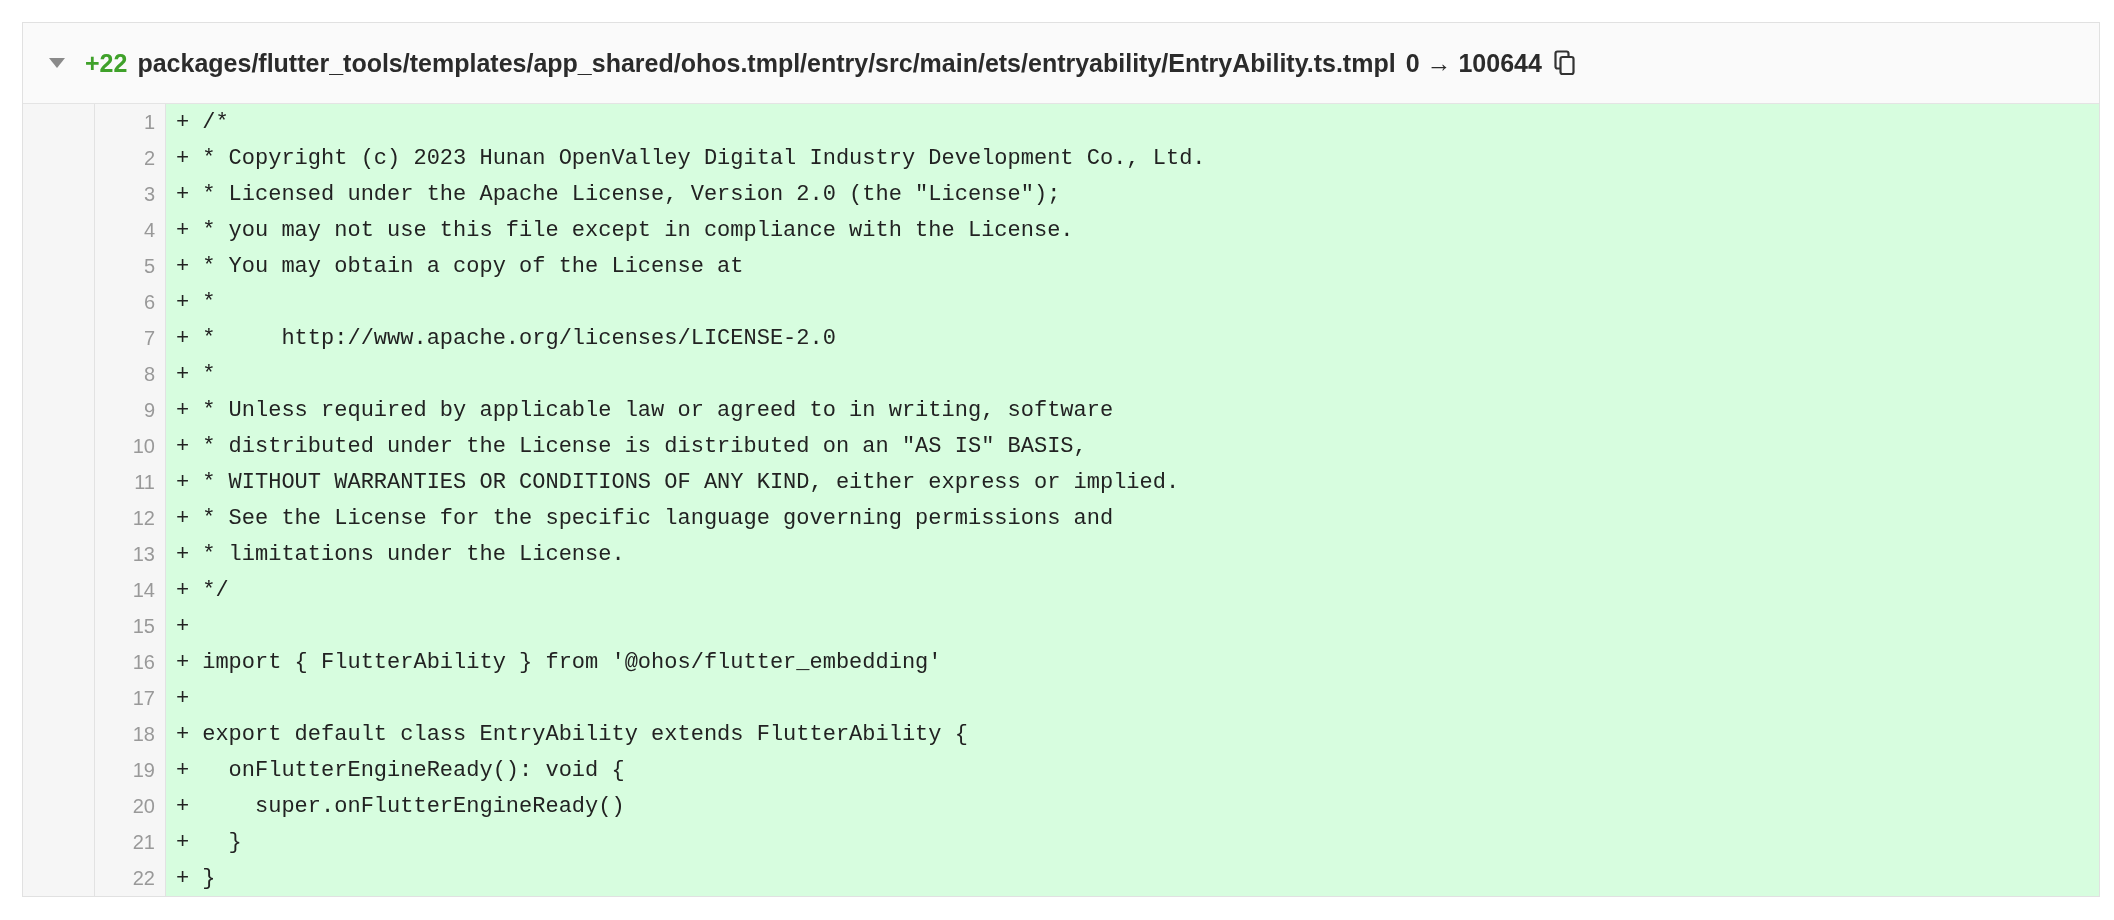 The image size is (2114, 920). I want to click on file-mode-change: 0 → 100644, so click(1473, 63).